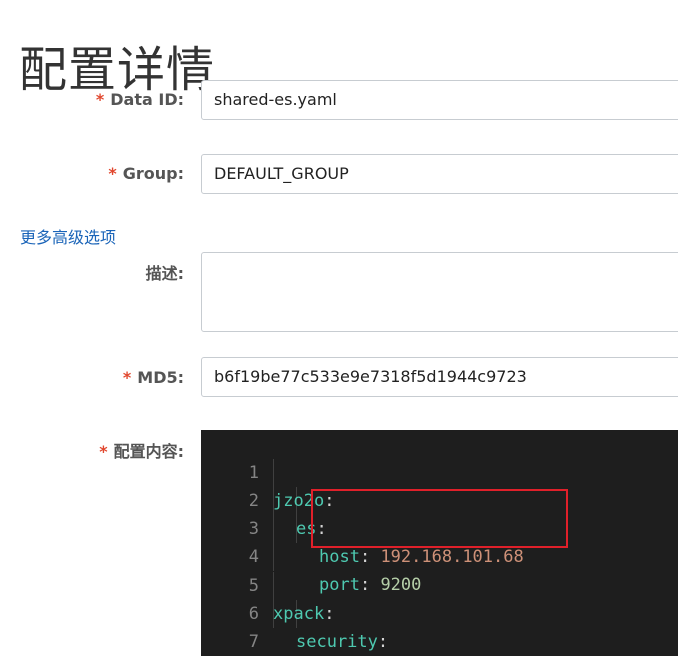 This screenshot has width=678, height=656. Describe the element at coordinates (153, 173) in the screenshot. I see `group-label-text: Group:` at that location.